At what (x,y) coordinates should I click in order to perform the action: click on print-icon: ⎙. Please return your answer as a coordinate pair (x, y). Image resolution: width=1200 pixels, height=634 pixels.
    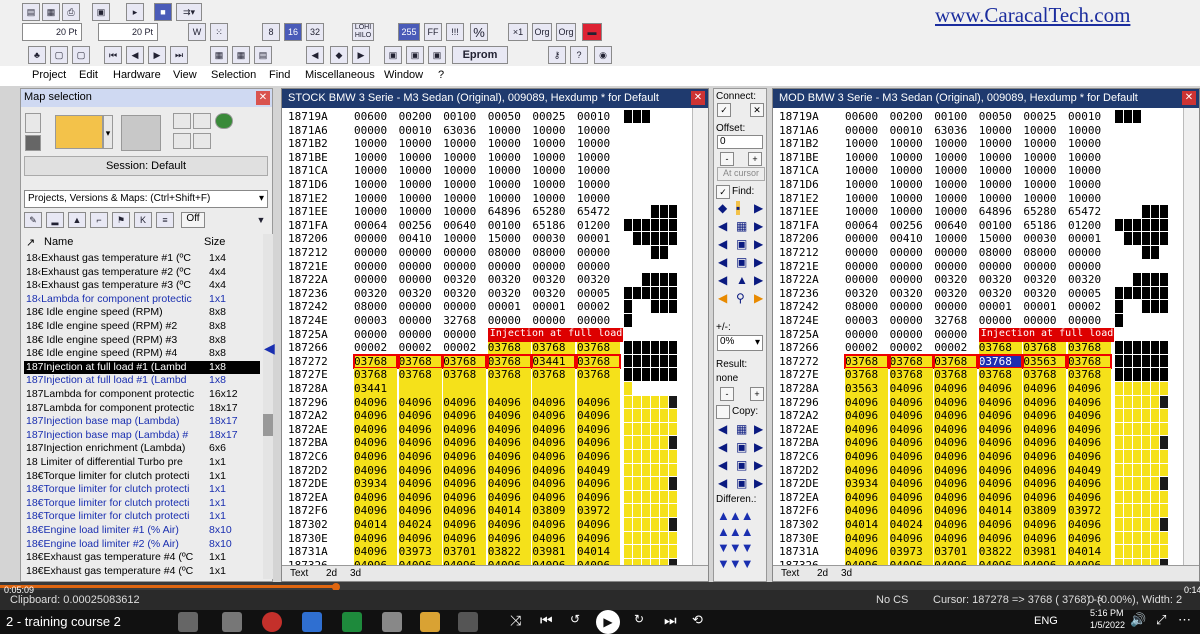
    Looking at the image, I should click on (71, 12).